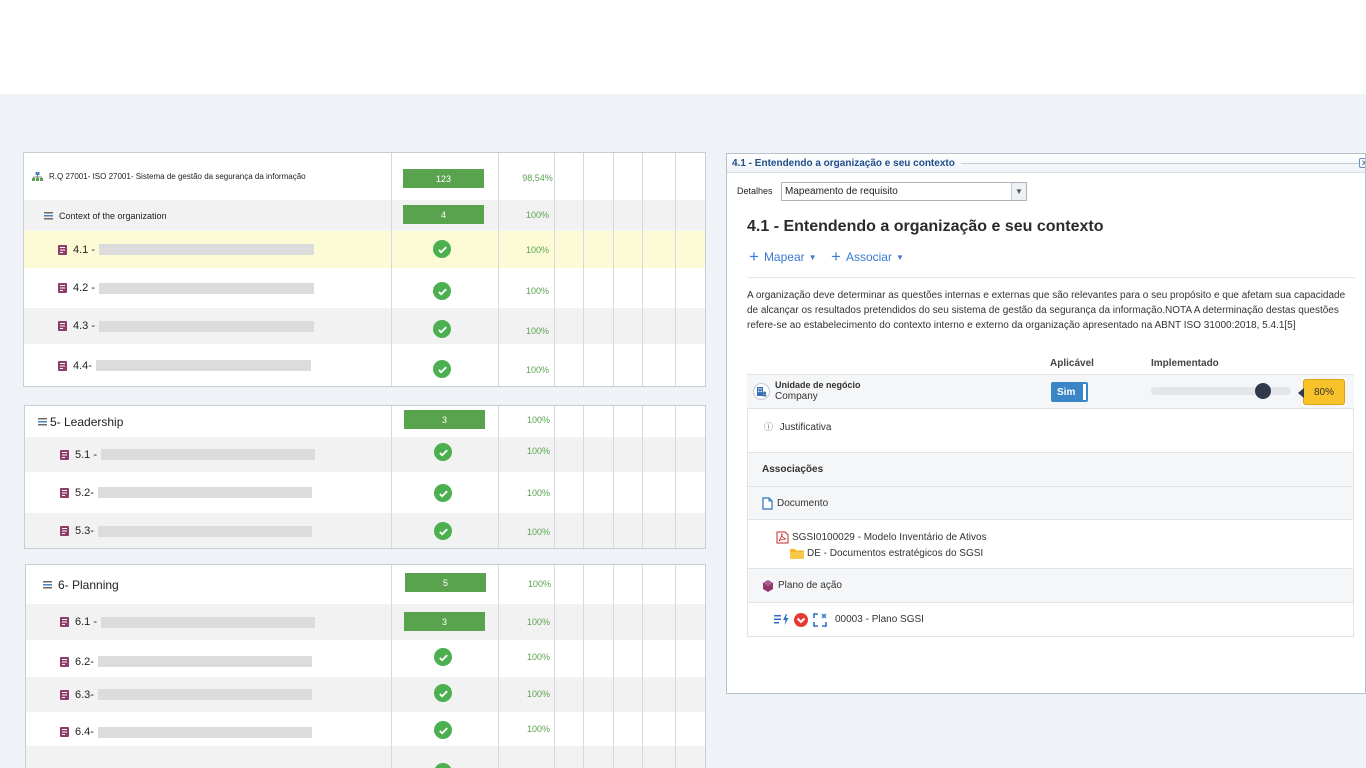 The width and height of the screenshot is (1366, 768). What do you see at coordinates (47, 585) in the screenshot?
I see `list-icon` at bounding box center [47, 585].